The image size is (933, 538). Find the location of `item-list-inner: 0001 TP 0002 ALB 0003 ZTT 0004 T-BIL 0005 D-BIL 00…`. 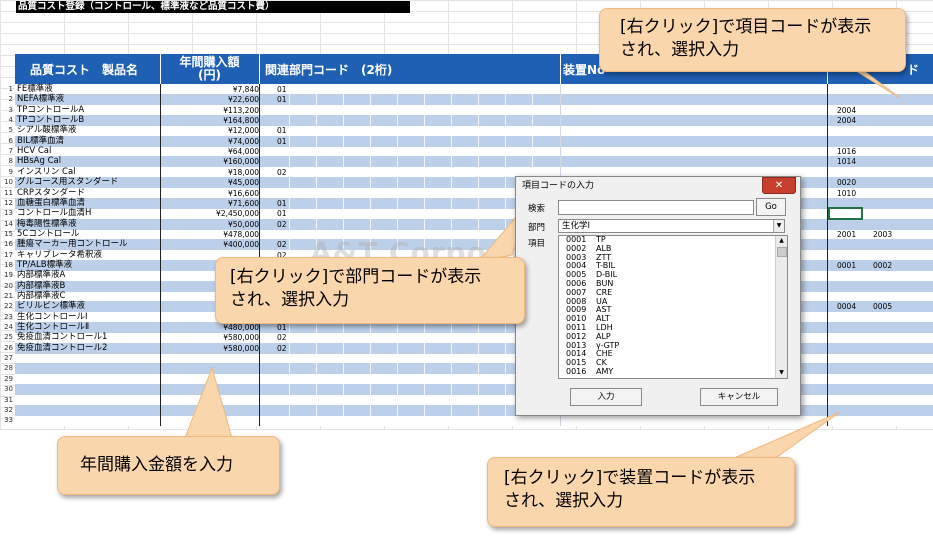

item-list-inner: 0001 TP 0002 ALB 0003 ZTT 0004 T-BIL 0005 D-BIL 00… is located at coordinates (673, 306).